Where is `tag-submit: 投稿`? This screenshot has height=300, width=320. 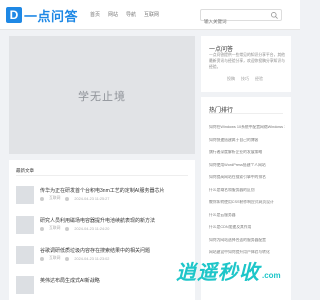 tag-submit: 投稿 is located at coordinates (231, 79).